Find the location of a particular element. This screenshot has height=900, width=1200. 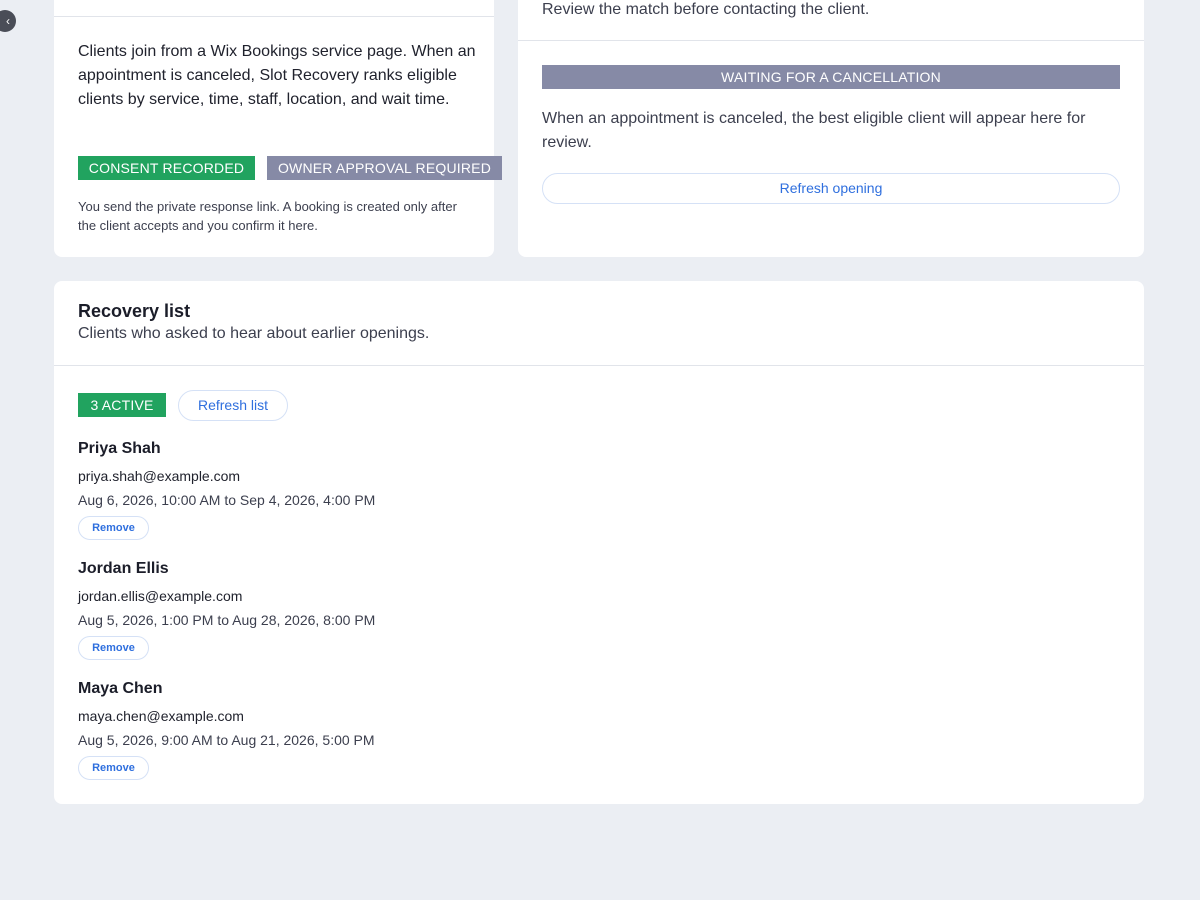

owner-approval-badge: OWNER APPROVAL REQUIRED is located at coordinates (384, 168).